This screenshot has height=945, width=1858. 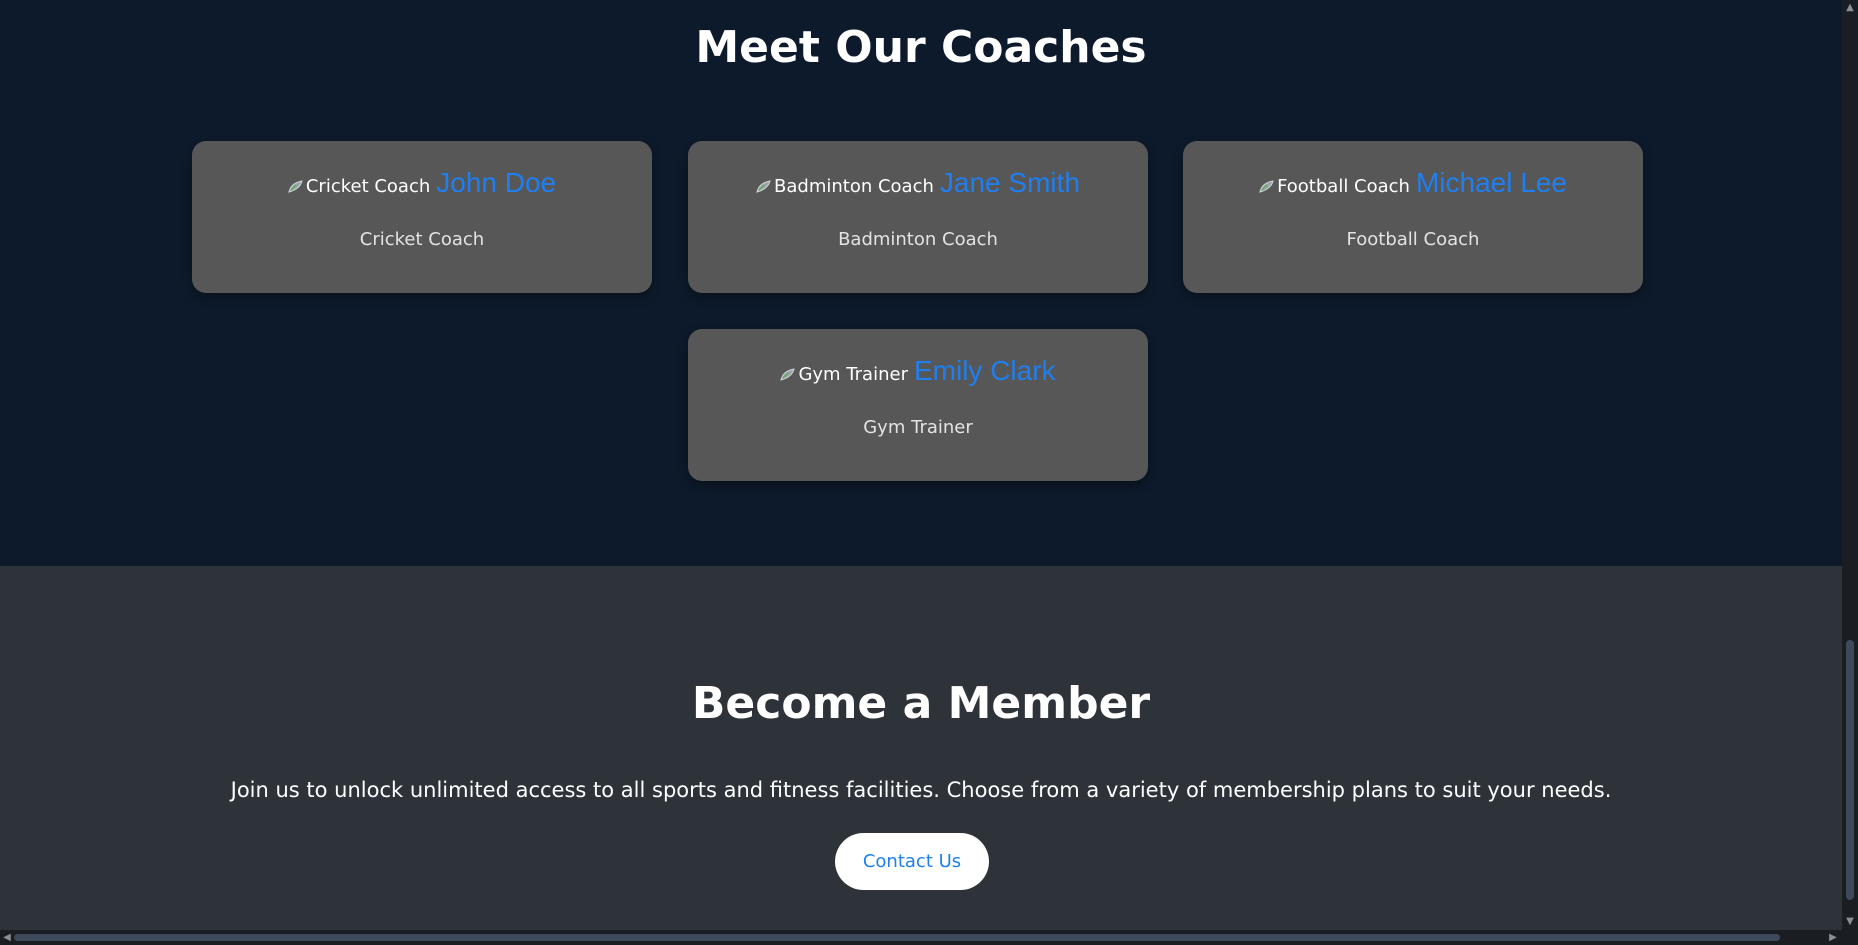 I want to click on coach-photo: Gym Trainer, so click(x=844, y=374).